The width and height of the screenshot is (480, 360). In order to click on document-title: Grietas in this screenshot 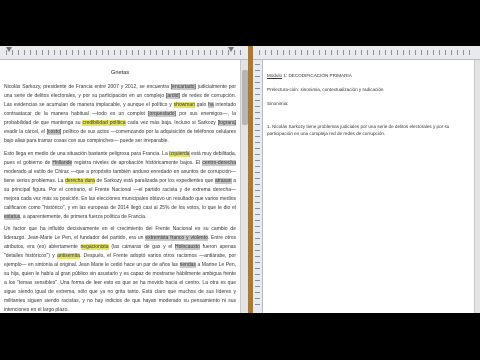, I will do `click(120, 73)`.